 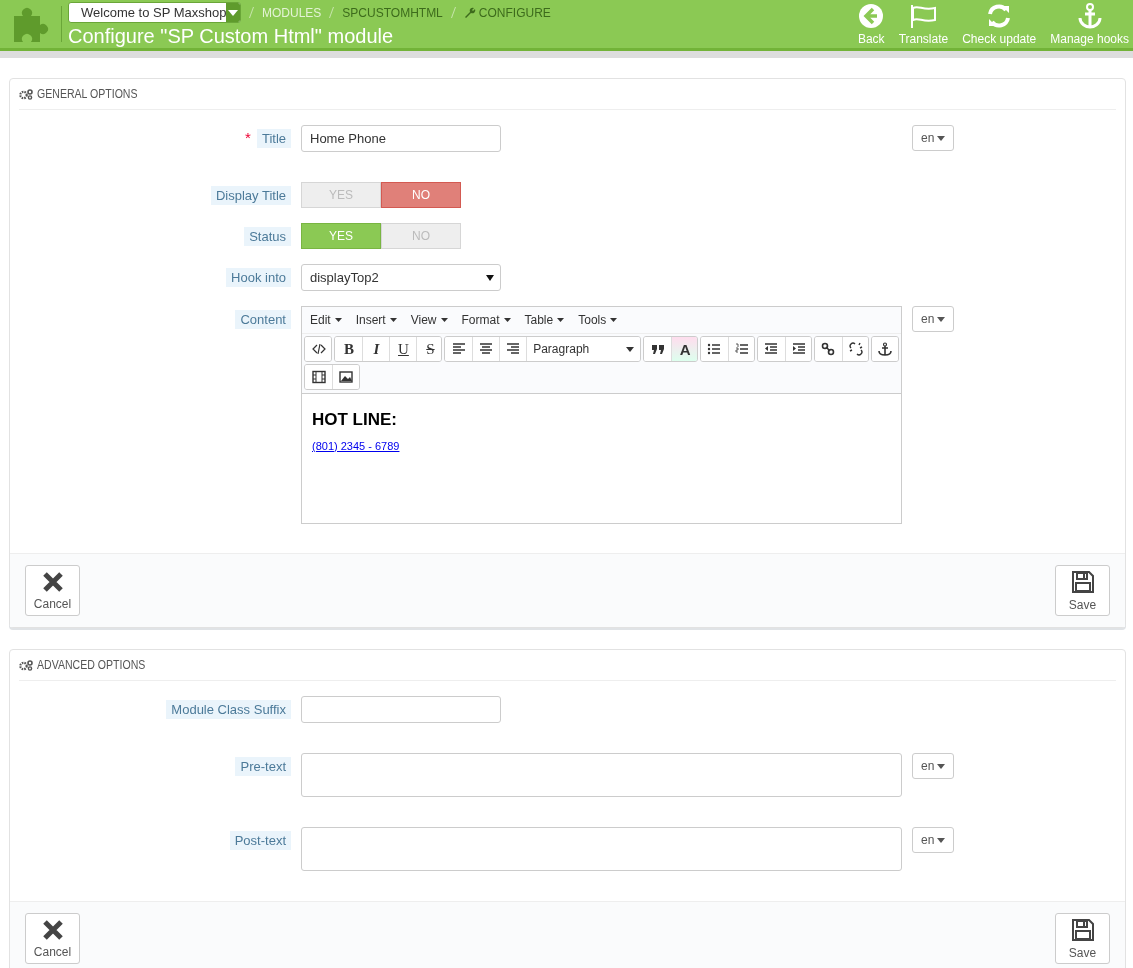 I want to click on unlink-button, so click(x=854, y=349).